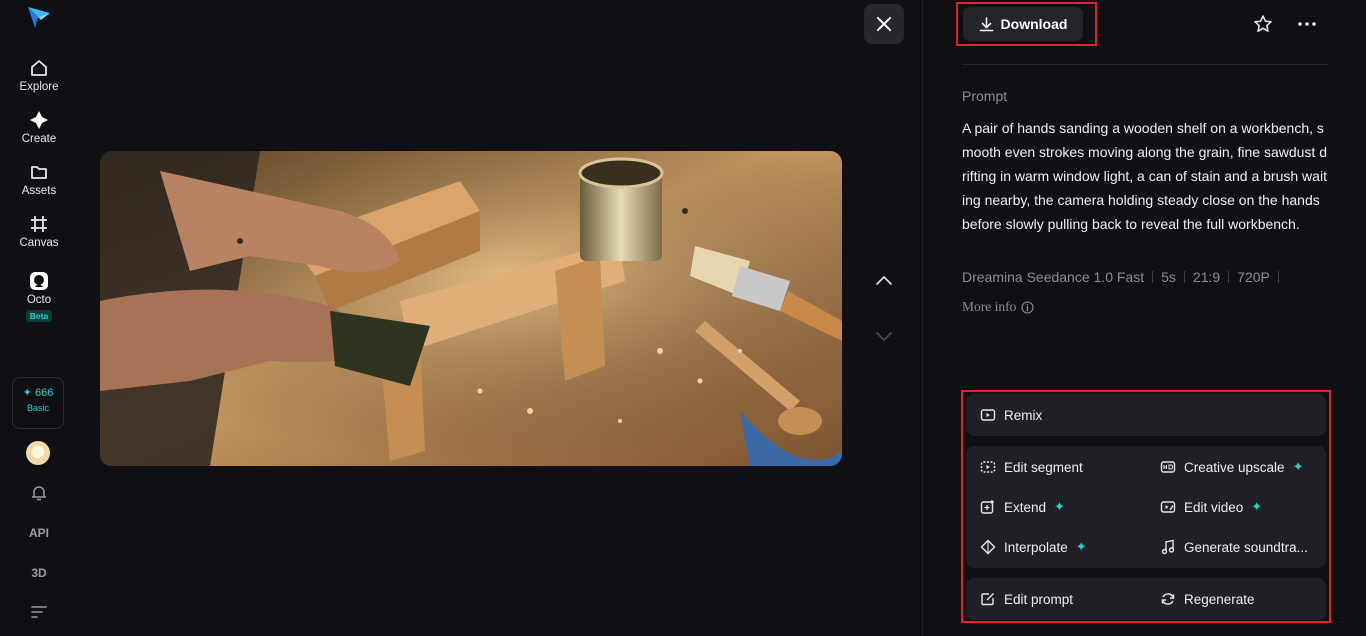  I want to click on previous-button, so click(884, 280).